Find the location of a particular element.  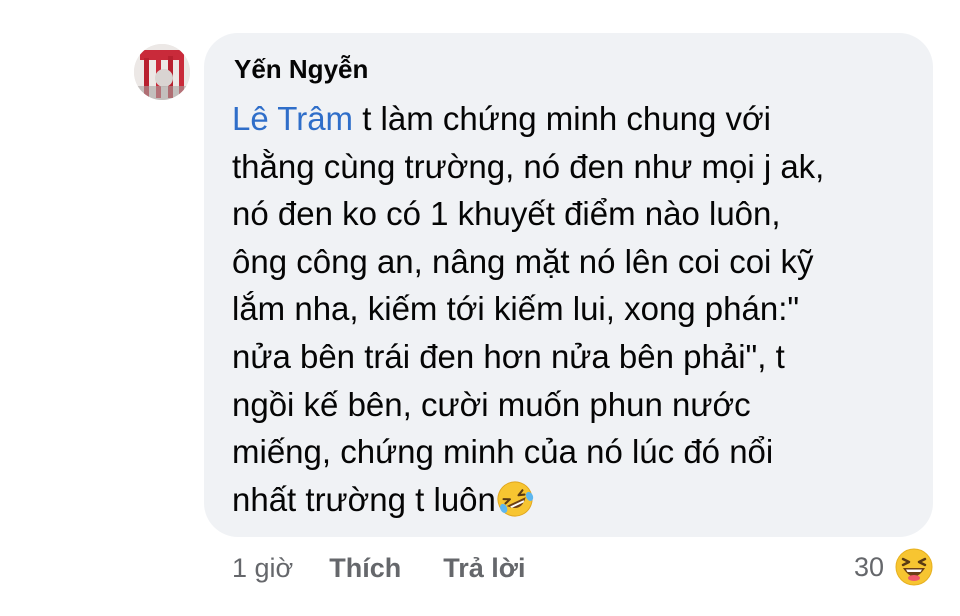

comment-author-name: Yến Ngyễn is located at coordinates (569, 69).